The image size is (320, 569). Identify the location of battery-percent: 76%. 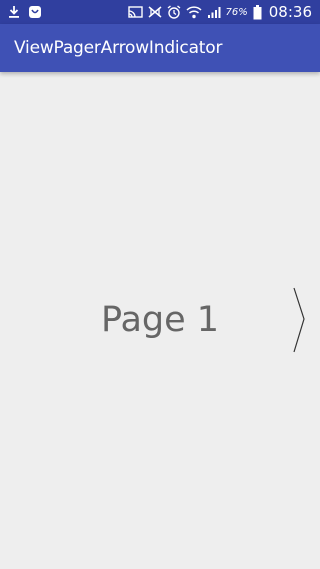
(236, 12).